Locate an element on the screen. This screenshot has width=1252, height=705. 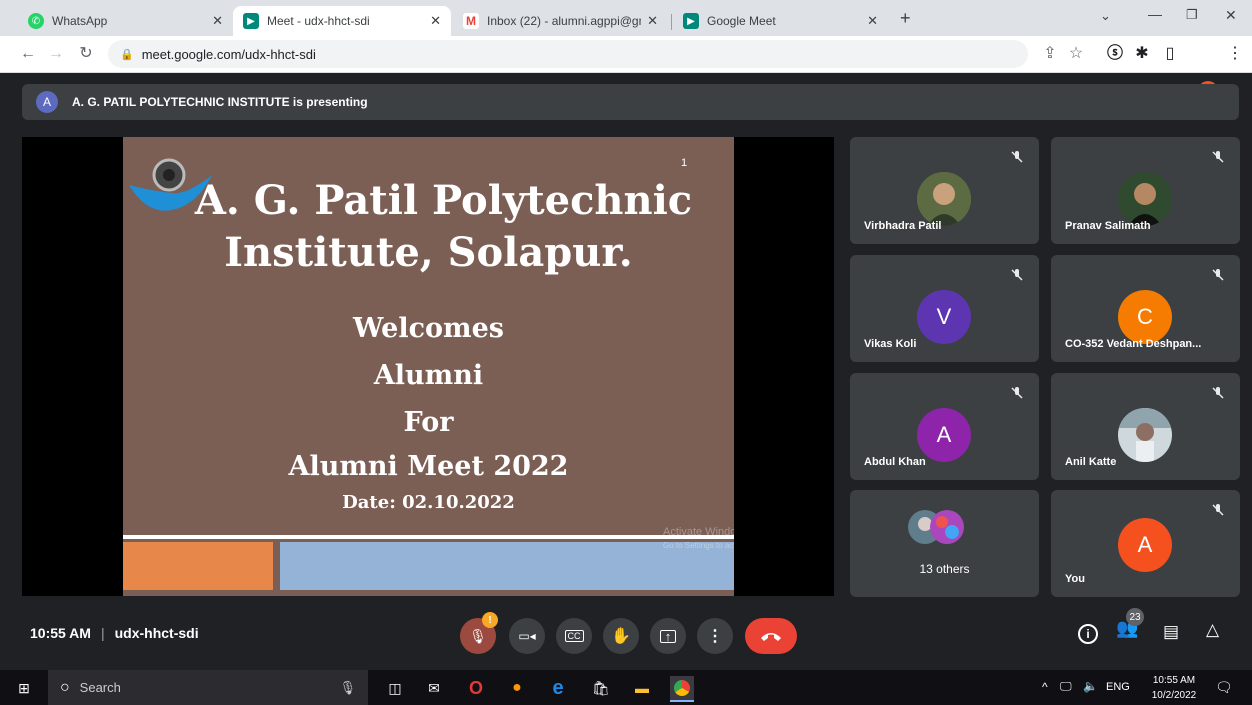
leave-call-button is located at coordinates (771, 636).